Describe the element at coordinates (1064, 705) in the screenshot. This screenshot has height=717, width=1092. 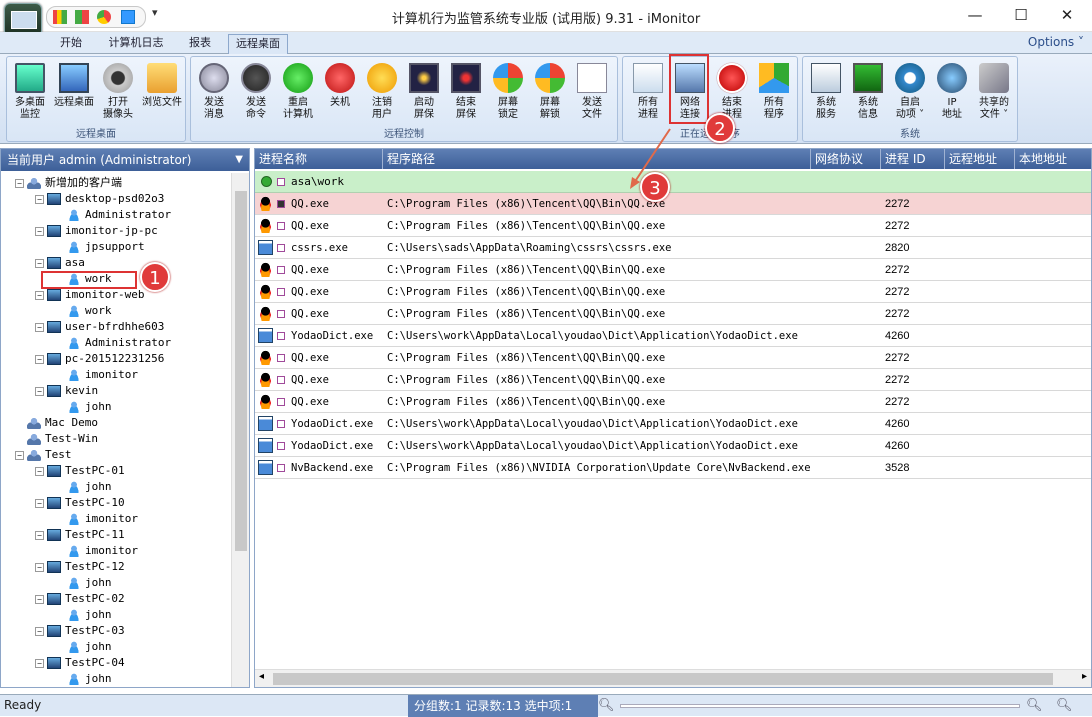
I see `zoom-fit-icon: 🔍︎` at that location.